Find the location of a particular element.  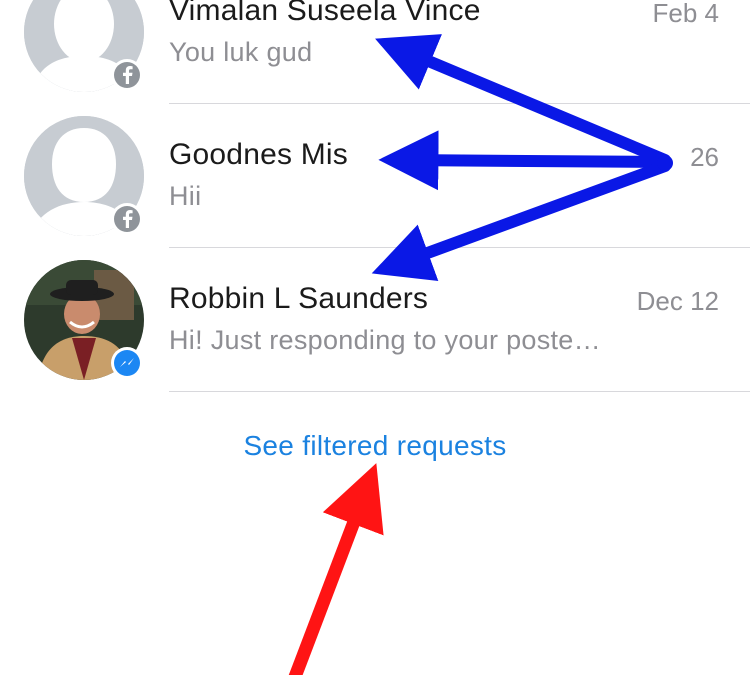

message-preview: Hii is located at coordinates (185, 196).